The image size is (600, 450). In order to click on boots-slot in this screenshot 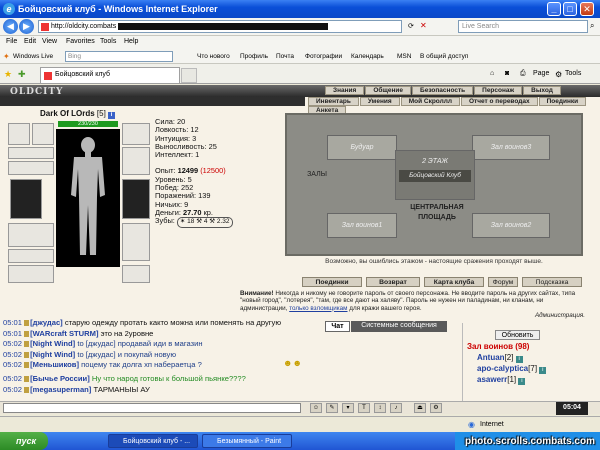, I will do `click(136, 274)`.